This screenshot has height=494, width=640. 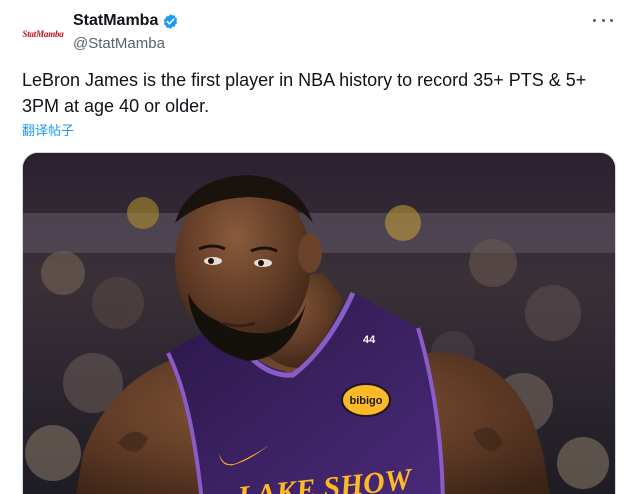 I want to click on user-handle: @StatMamba, so click(x=126, y=43).